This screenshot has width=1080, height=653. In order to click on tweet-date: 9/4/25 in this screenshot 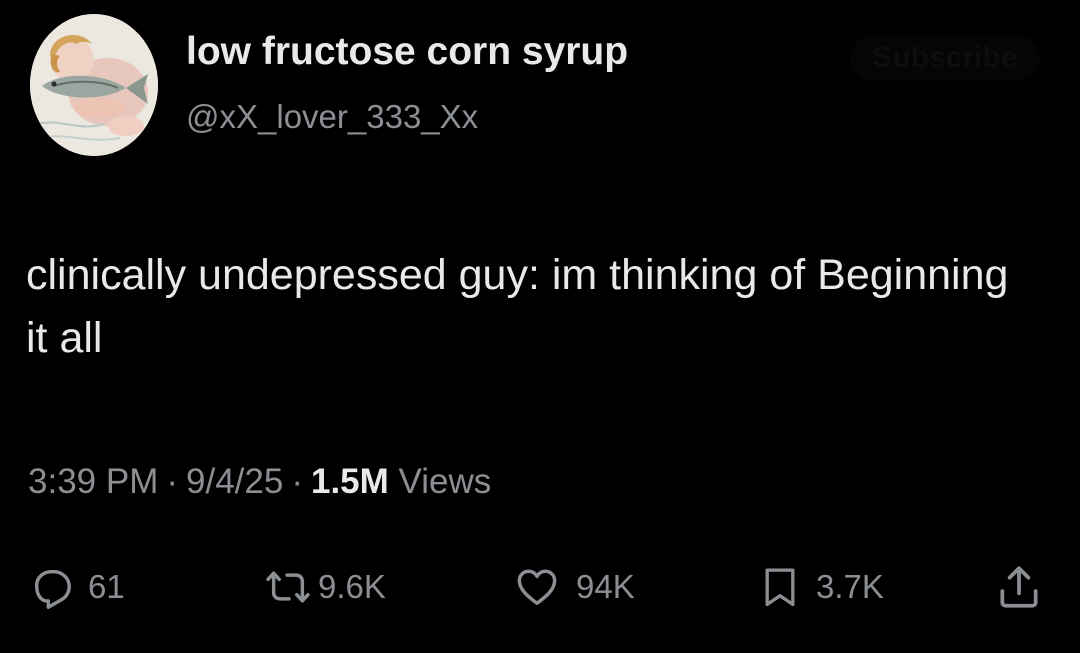, I will do `click(234, 481)`.